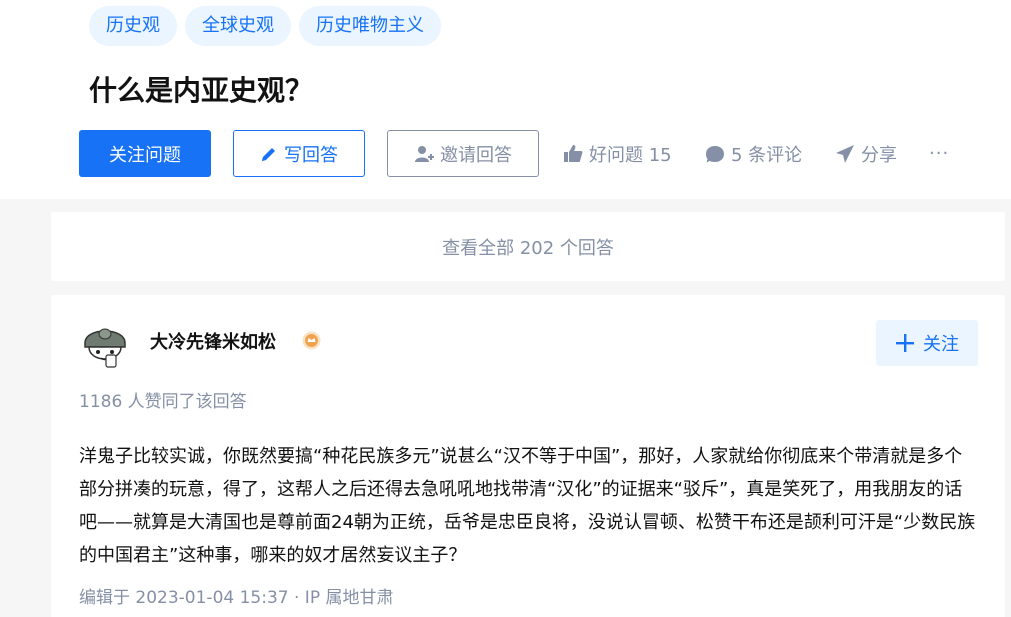 The height and width of the screenshot is (617, 1011). I want to click on view-all-answers-label: 查看全部 202 个回答, so click(528, 248).